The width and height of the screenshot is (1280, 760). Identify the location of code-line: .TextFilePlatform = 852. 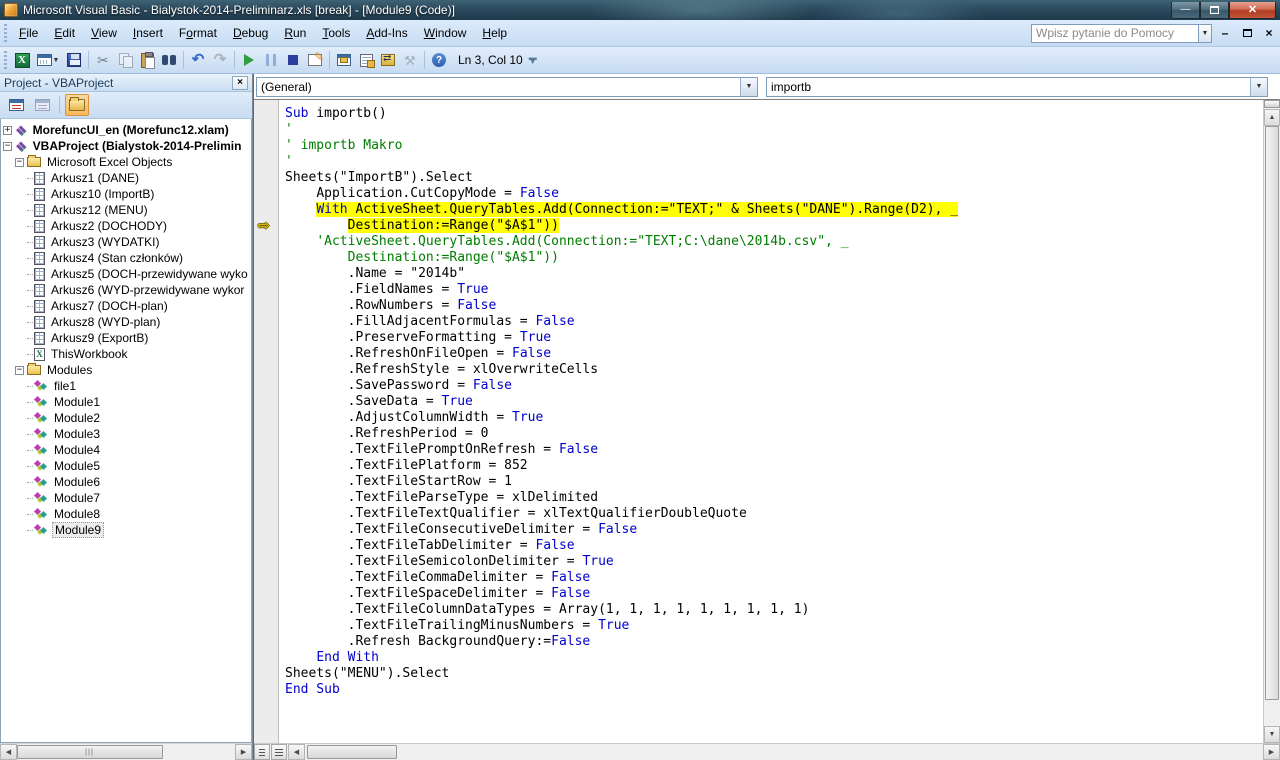
(774, 466).